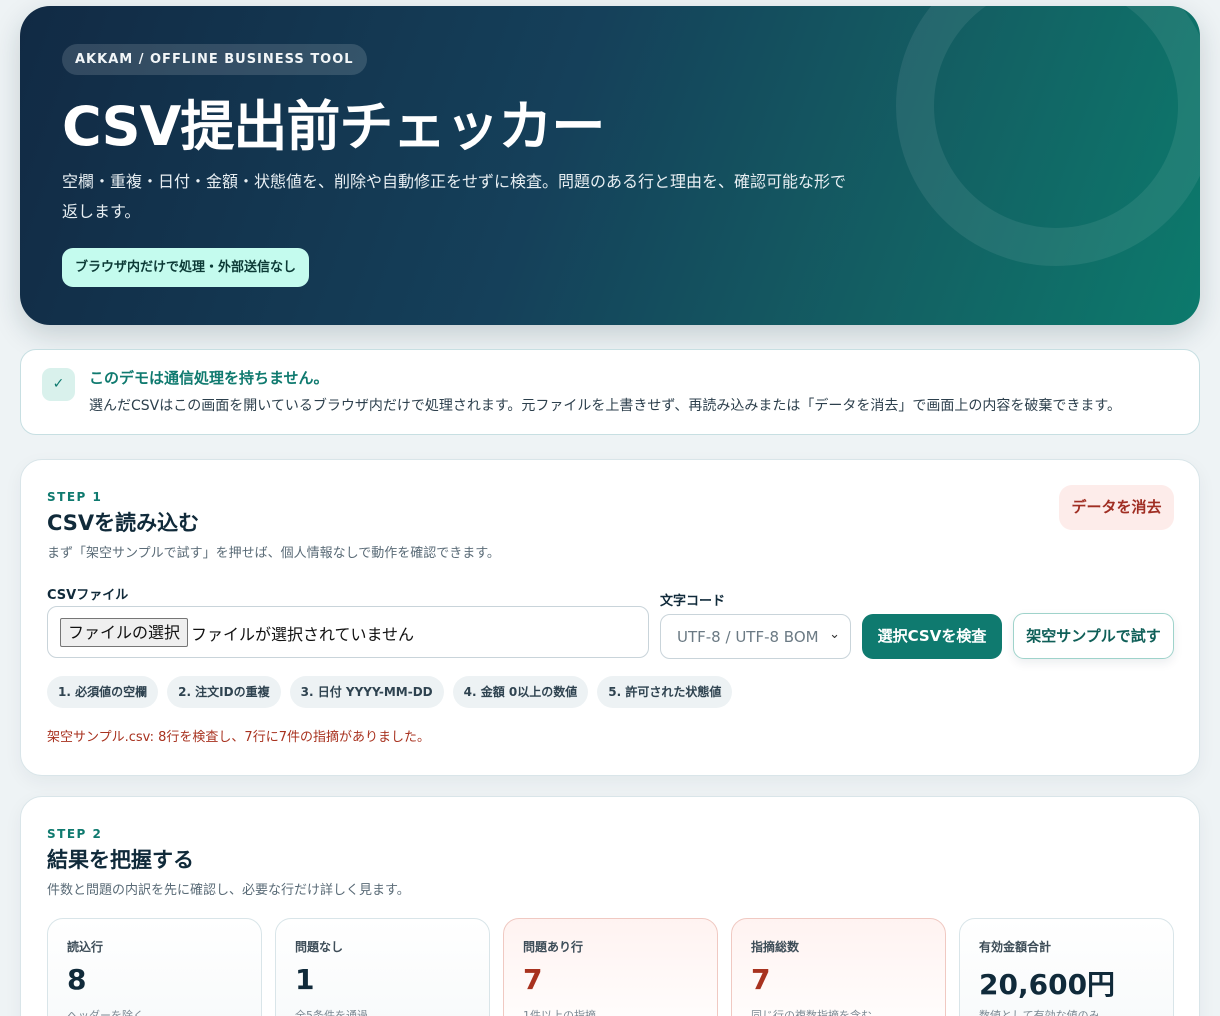  What do you see at coordinates (305, 979) in the screenshot?
I see `stat-value: 1` at bounding box center [305, 979].